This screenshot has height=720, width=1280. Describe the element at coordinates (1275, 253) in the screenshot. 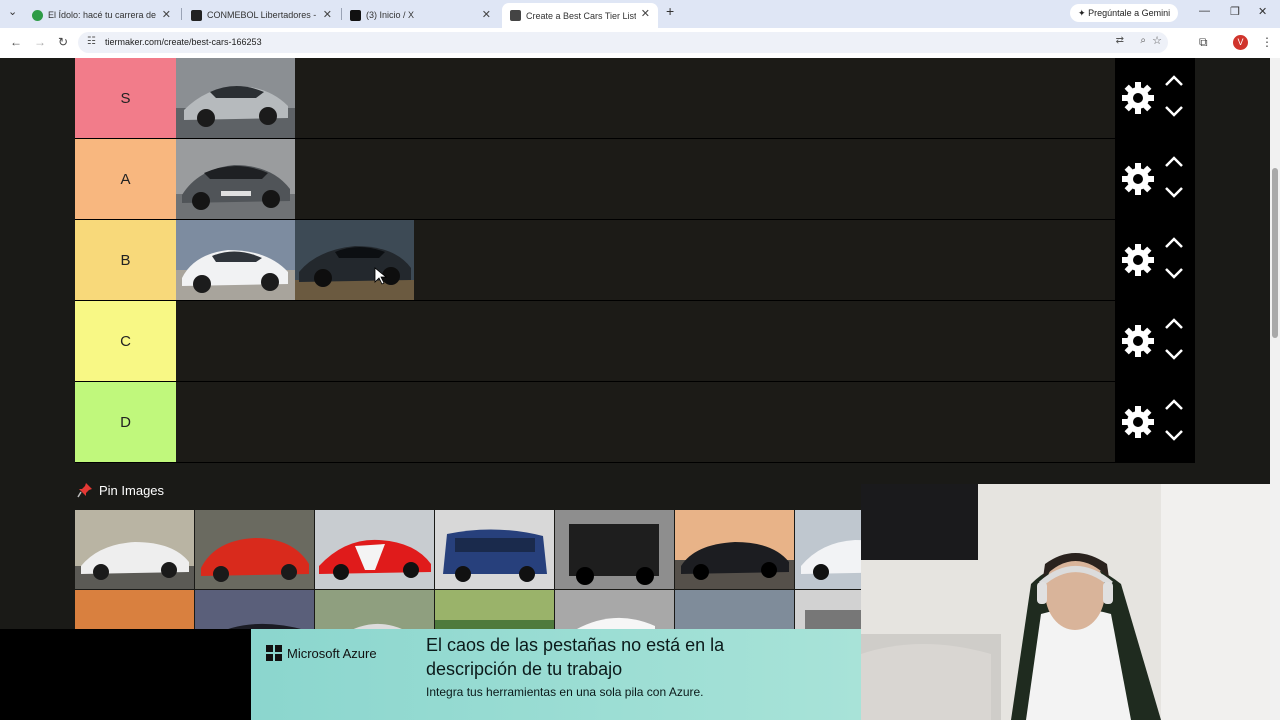

I see `scrollbar-thumb` at that location.